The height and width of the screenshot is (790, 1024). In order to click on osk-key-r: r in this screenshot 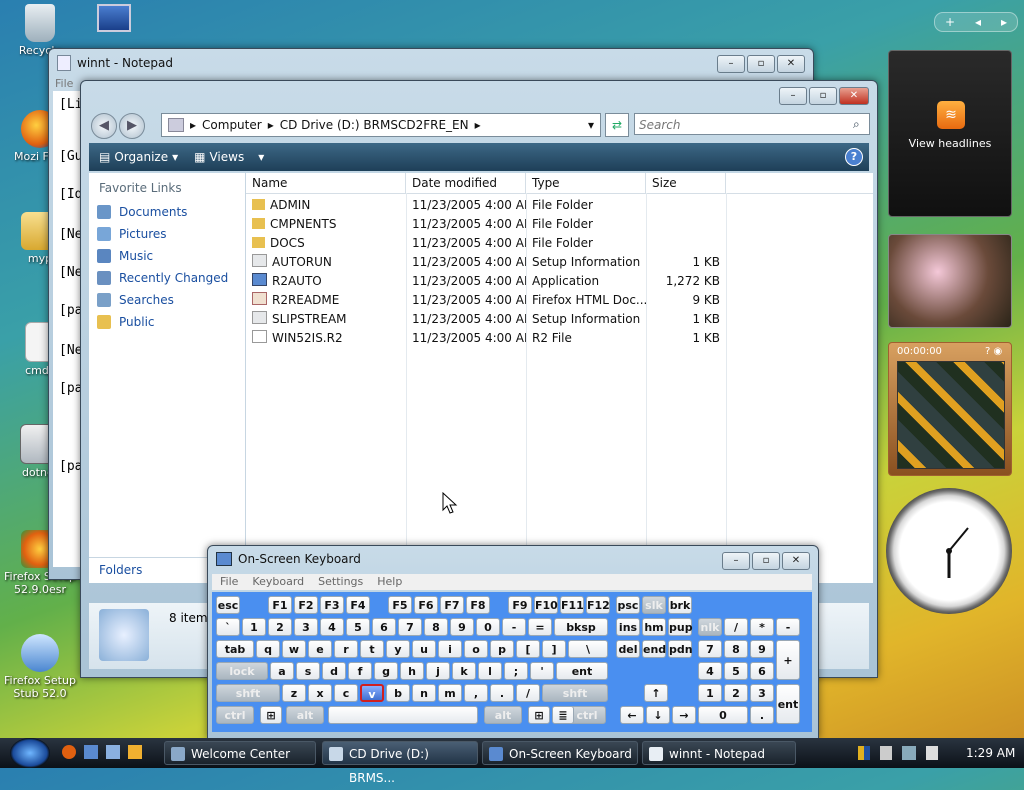, I will do `click(346, 649)`.